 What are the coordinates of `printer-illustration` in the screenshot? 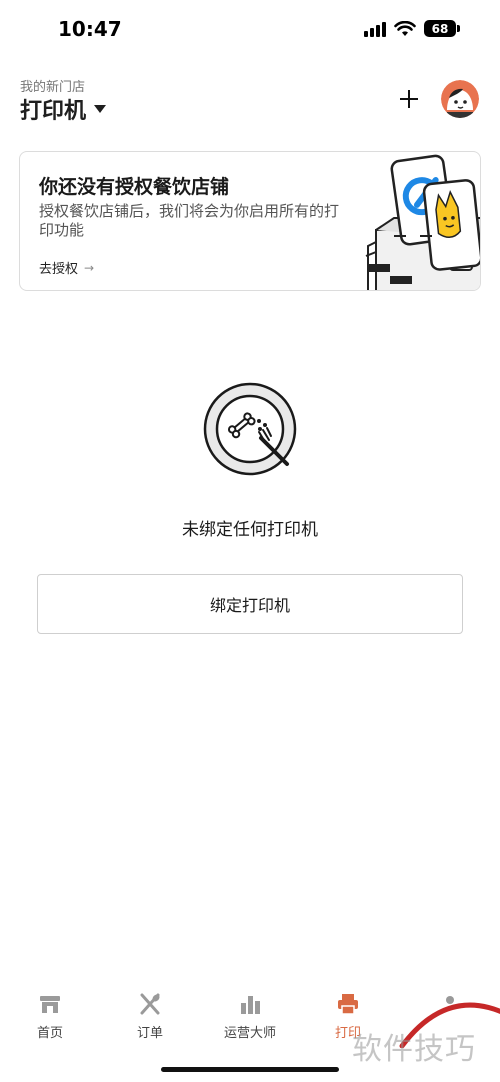 It's located at (422, 222).